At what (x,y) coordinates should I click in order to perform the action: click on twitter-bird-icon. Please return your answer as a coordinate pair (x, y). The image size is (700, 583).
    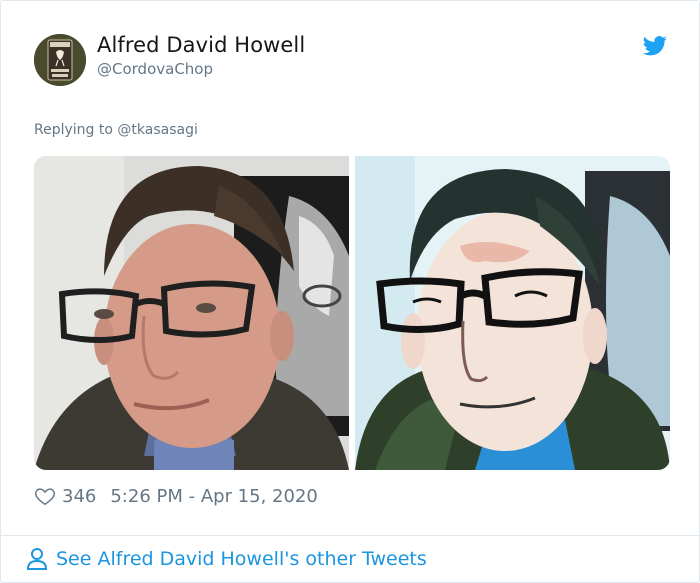
    Looking at the image, I should click on (655, 46).